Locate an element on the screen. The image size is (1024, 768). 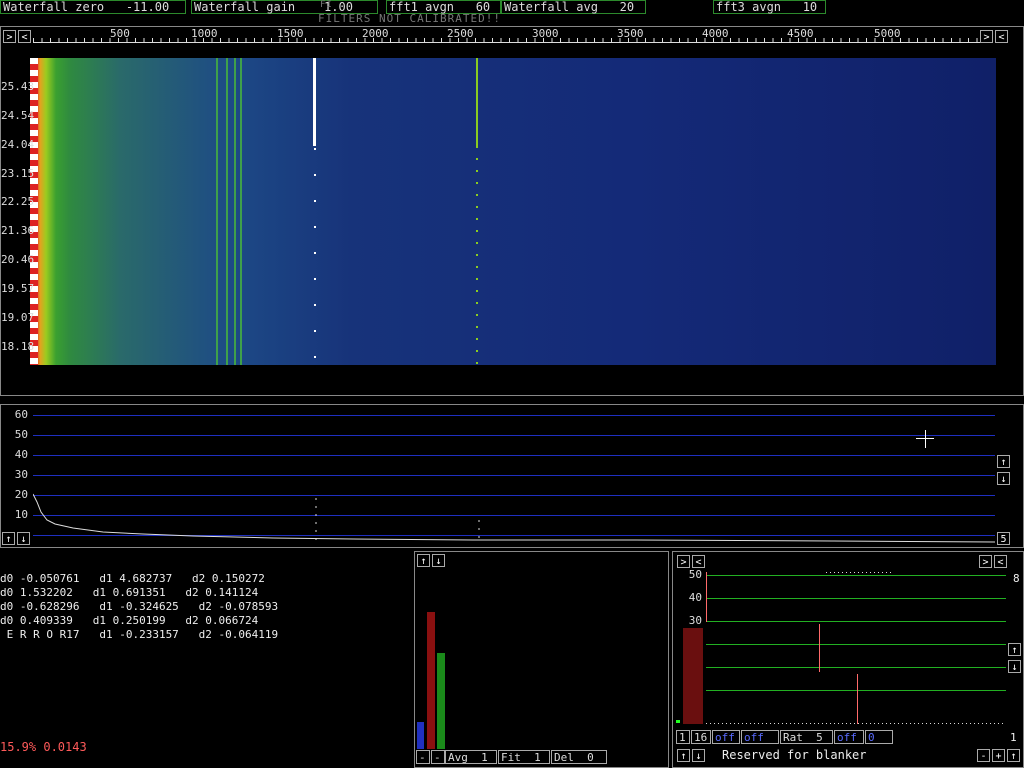
blanker-right-icon-2: > is located at coordinates (985, 561).